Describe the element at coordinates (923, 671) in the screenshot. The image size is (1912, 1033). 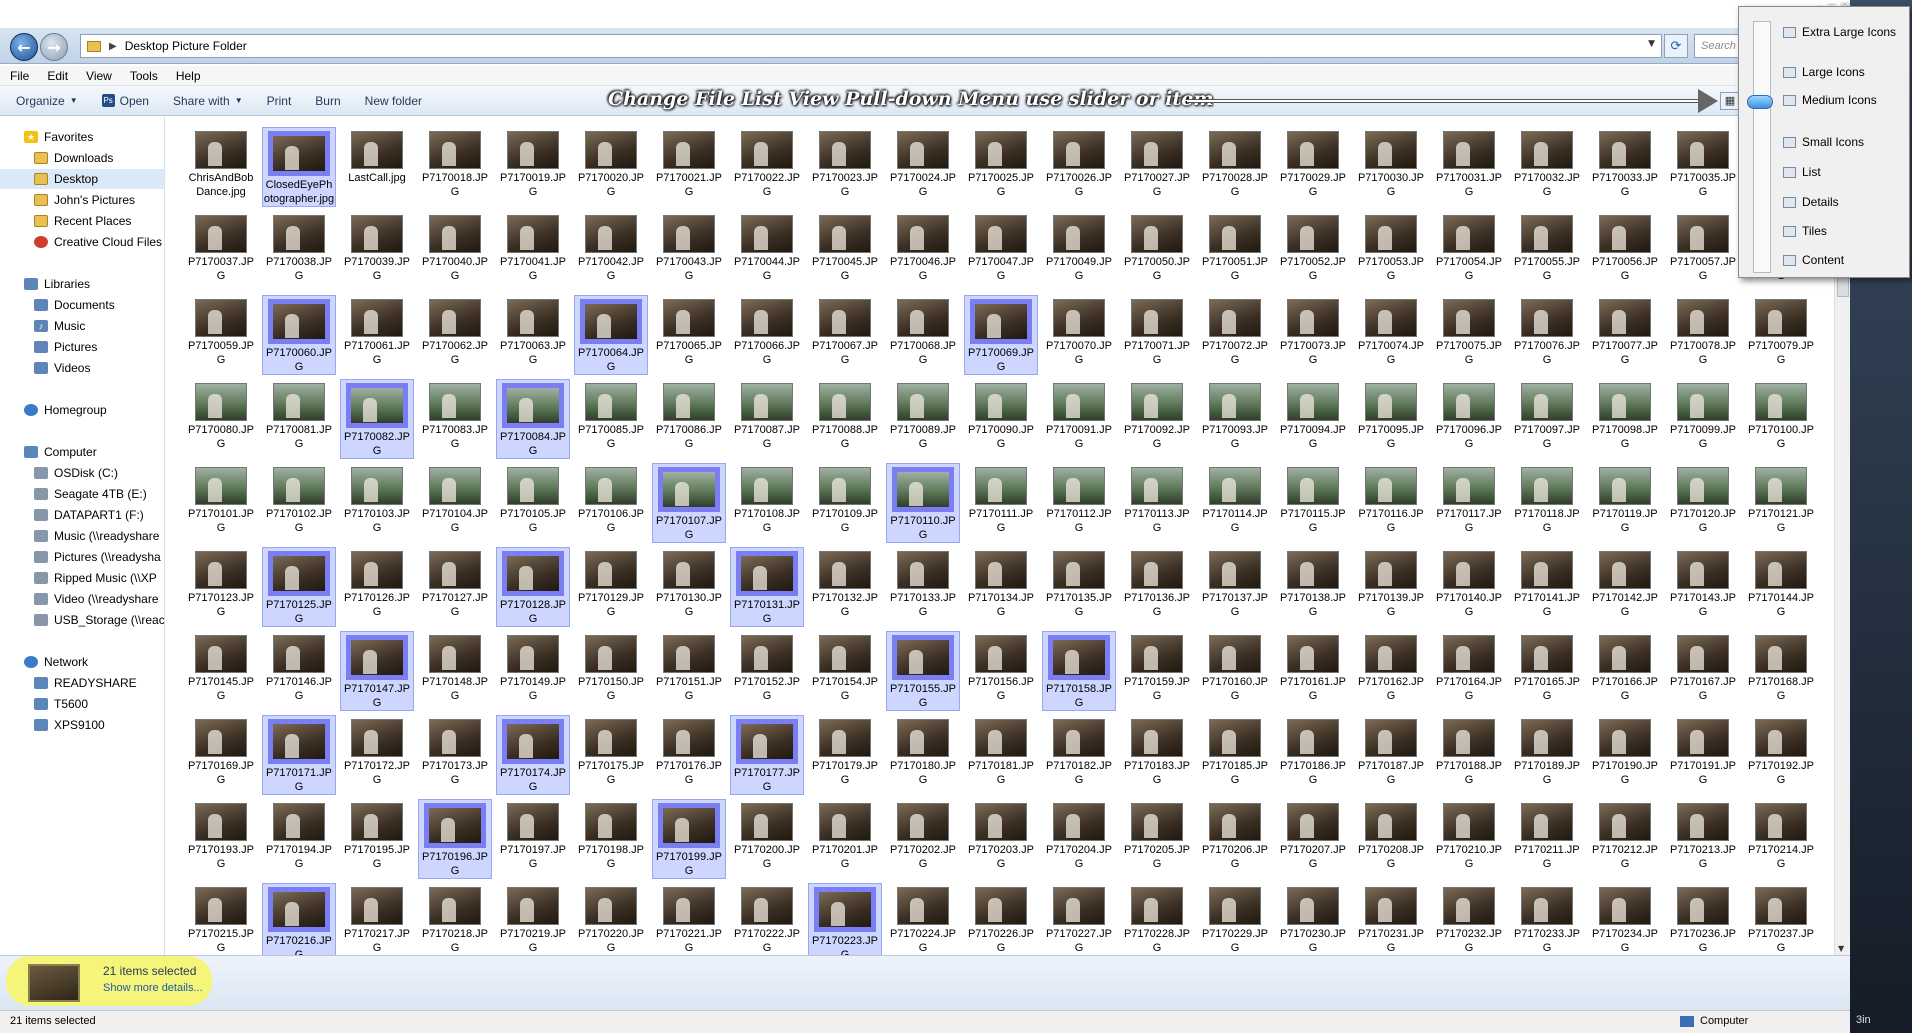
I see `file-item: P7170155.JPG` at that location.